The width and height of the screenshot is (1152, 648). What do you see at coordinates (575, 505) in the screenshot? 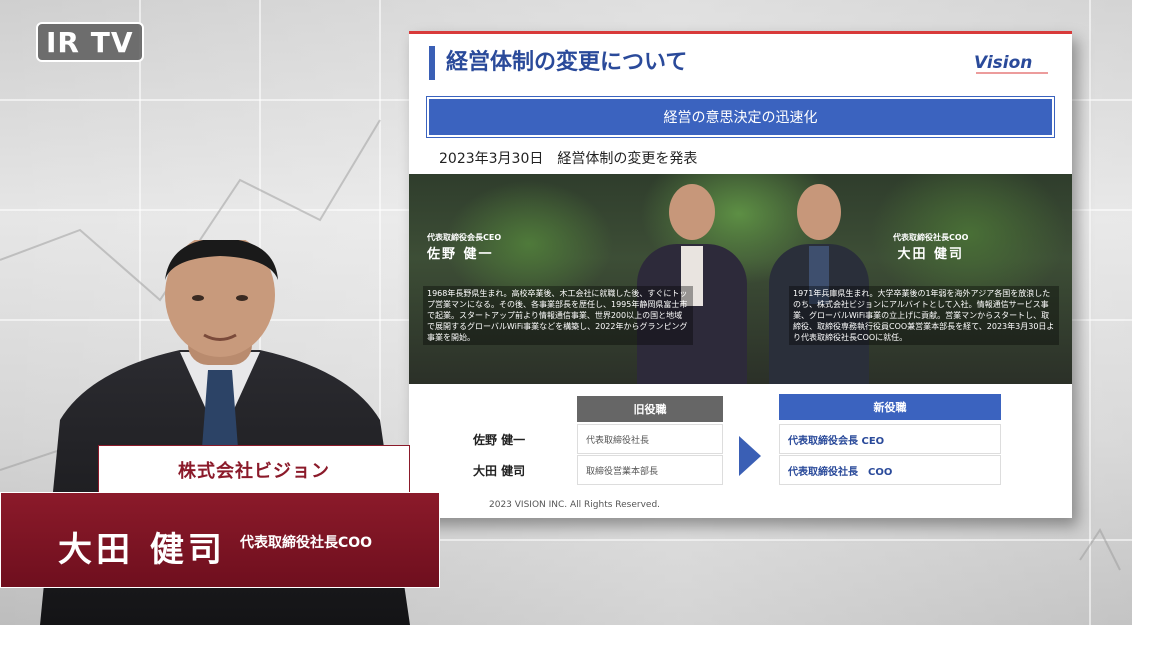
I see `copyright-text: 2023 VISION INC. All Rights Reserved.` at bounding box center [575, 505].